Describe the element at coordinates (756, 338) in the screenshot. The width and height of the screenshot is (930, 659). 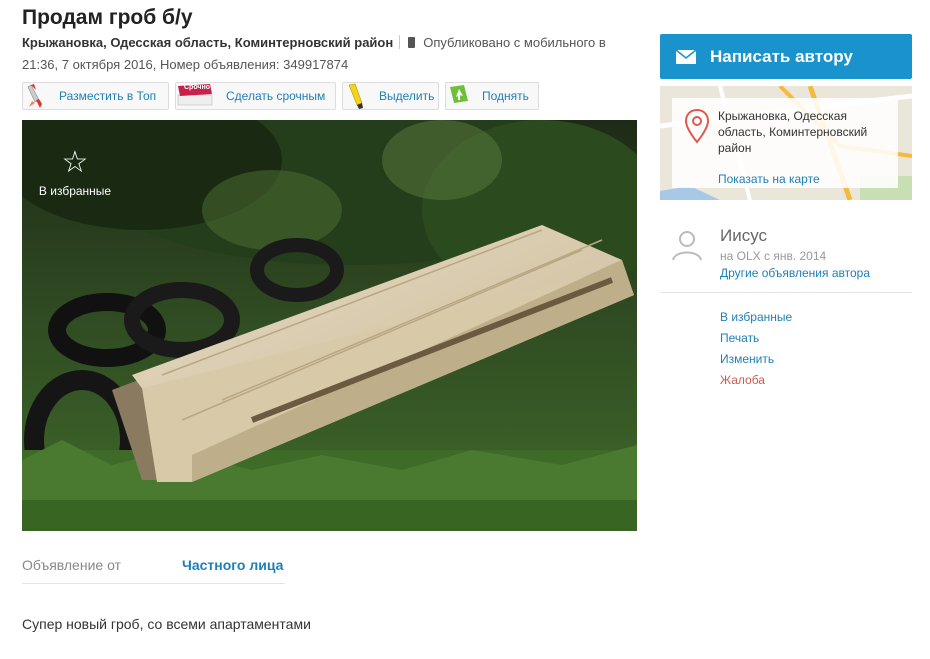
I see `print-link: Печать` at that location.